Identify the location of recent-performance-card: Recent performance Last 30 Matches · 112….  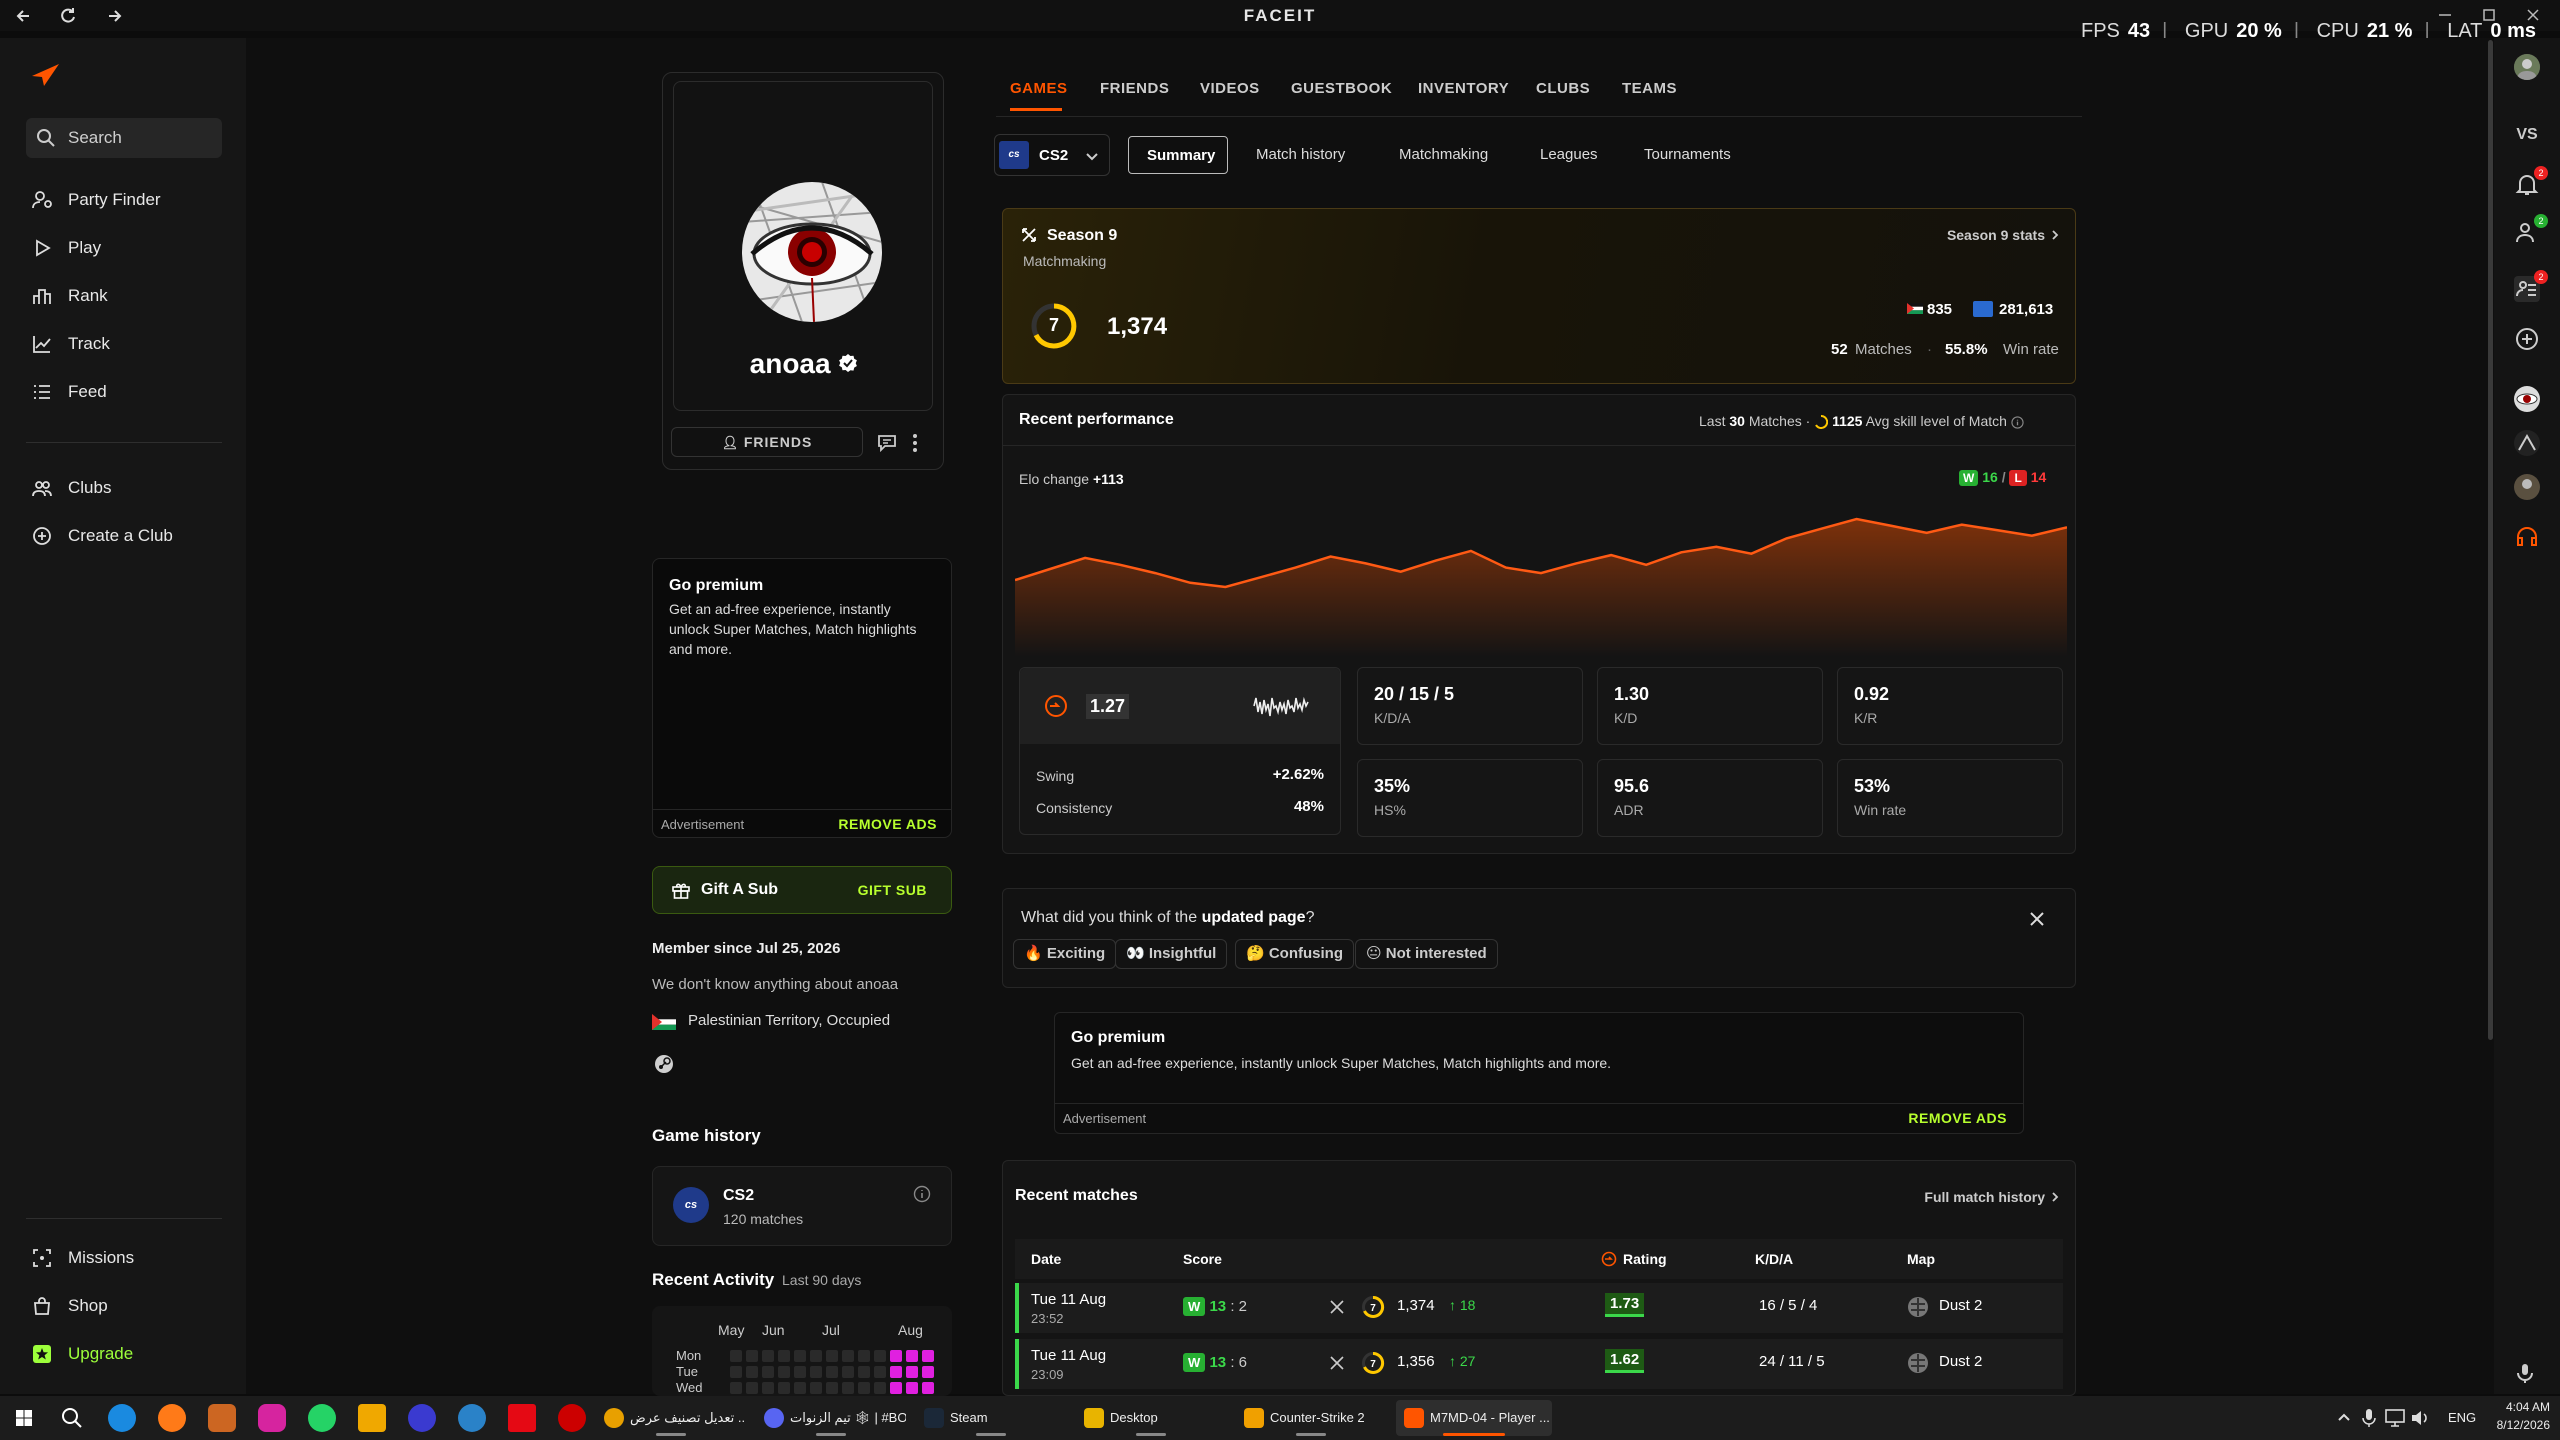
(1539, 624).